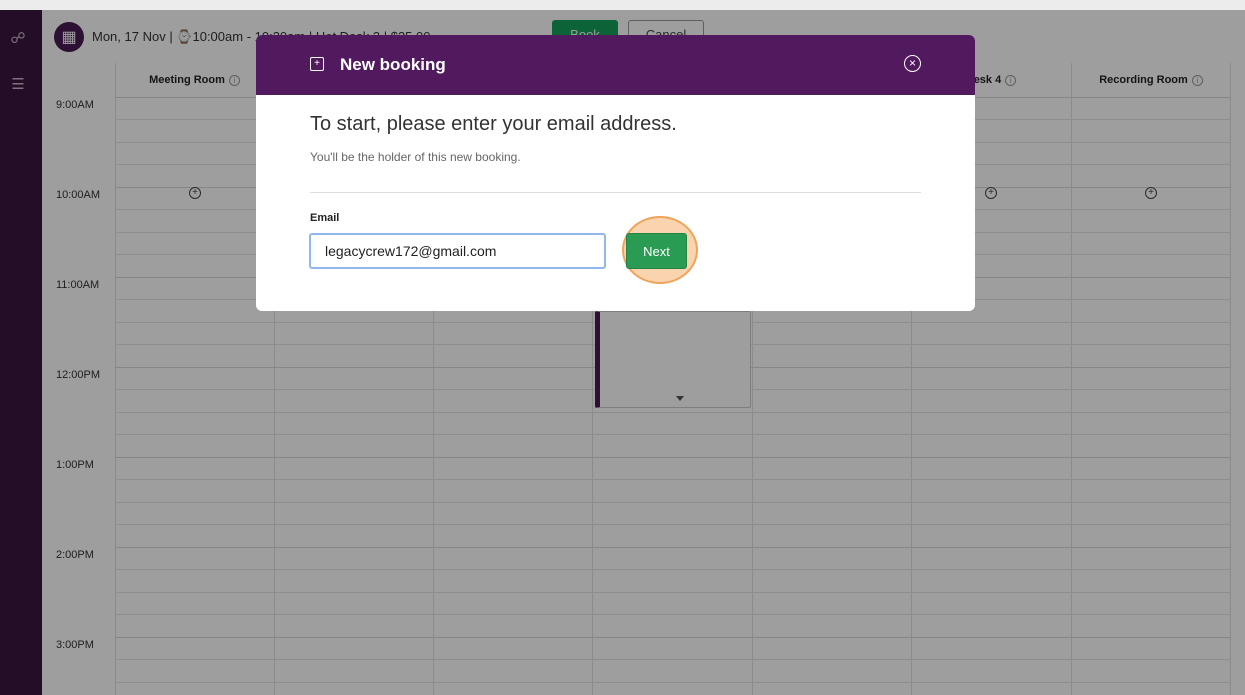 The width and height of the screenshot is (1245, 695). Describe the element at coordinates (393, 64) in the screenshot. I see `modal-title: New booking` at that location.